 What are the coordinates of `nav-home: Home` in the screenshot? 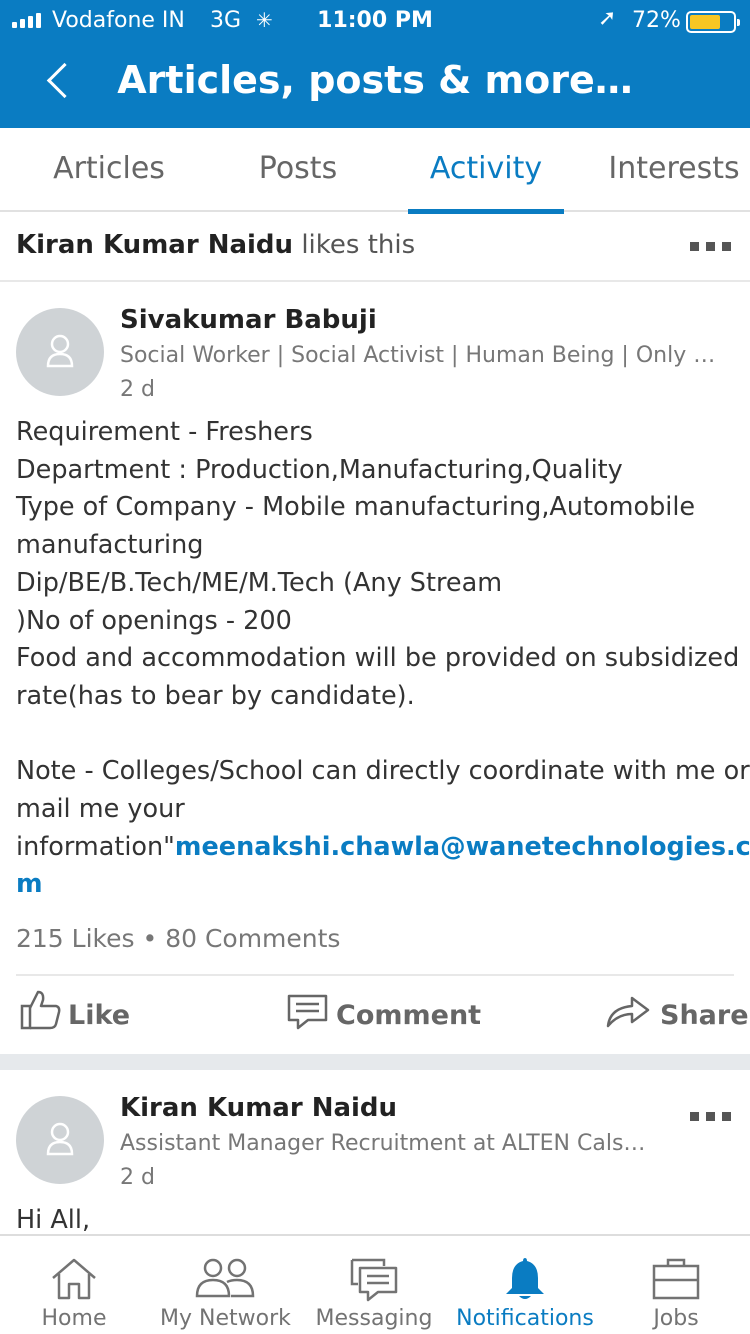 It's located at (74, 1285).